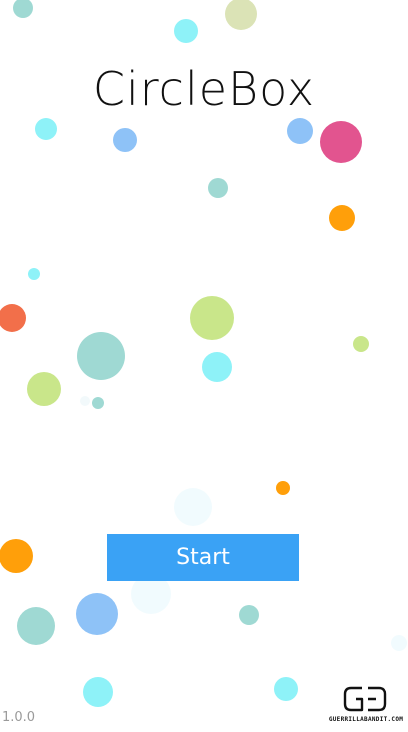 The image size is (408, 732). I want to click on studio-logo-text: GUERRILLABANDIT.COM, so click(366, 719).